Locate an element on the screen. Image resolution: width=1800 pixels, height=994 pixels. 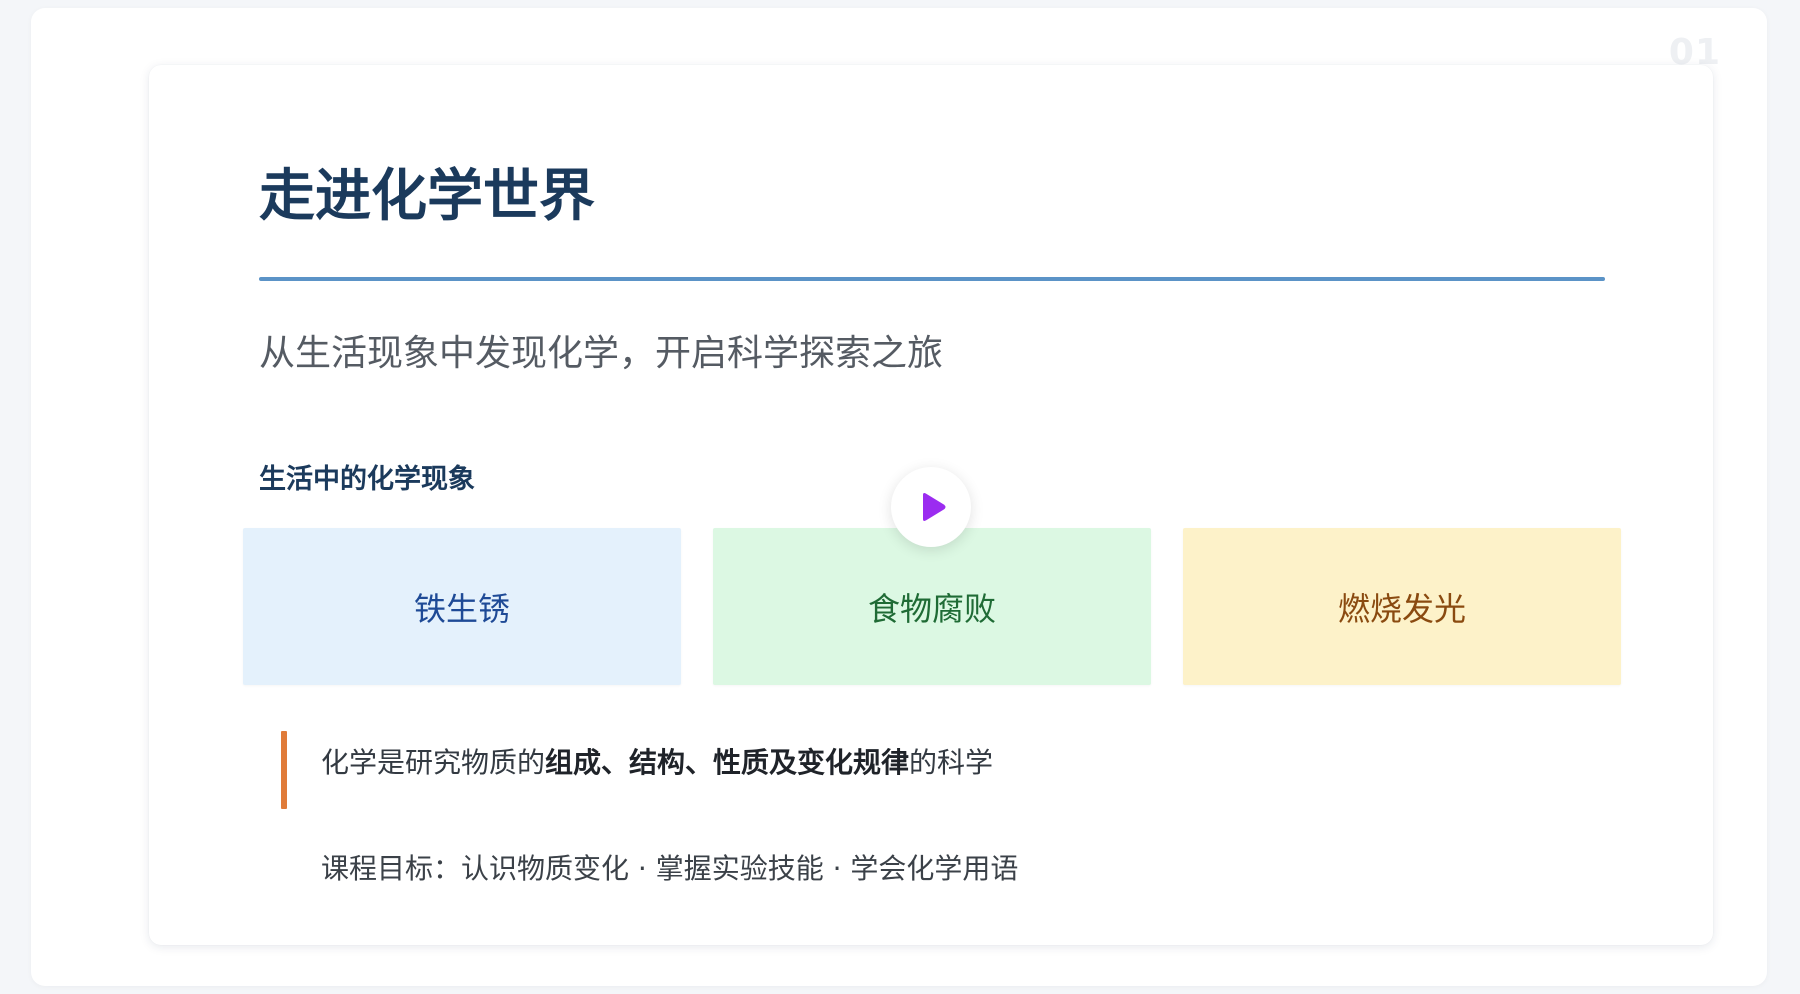
phenomenon-card-combustion: 燃烧发光 is located at coordinates (1402, 606).